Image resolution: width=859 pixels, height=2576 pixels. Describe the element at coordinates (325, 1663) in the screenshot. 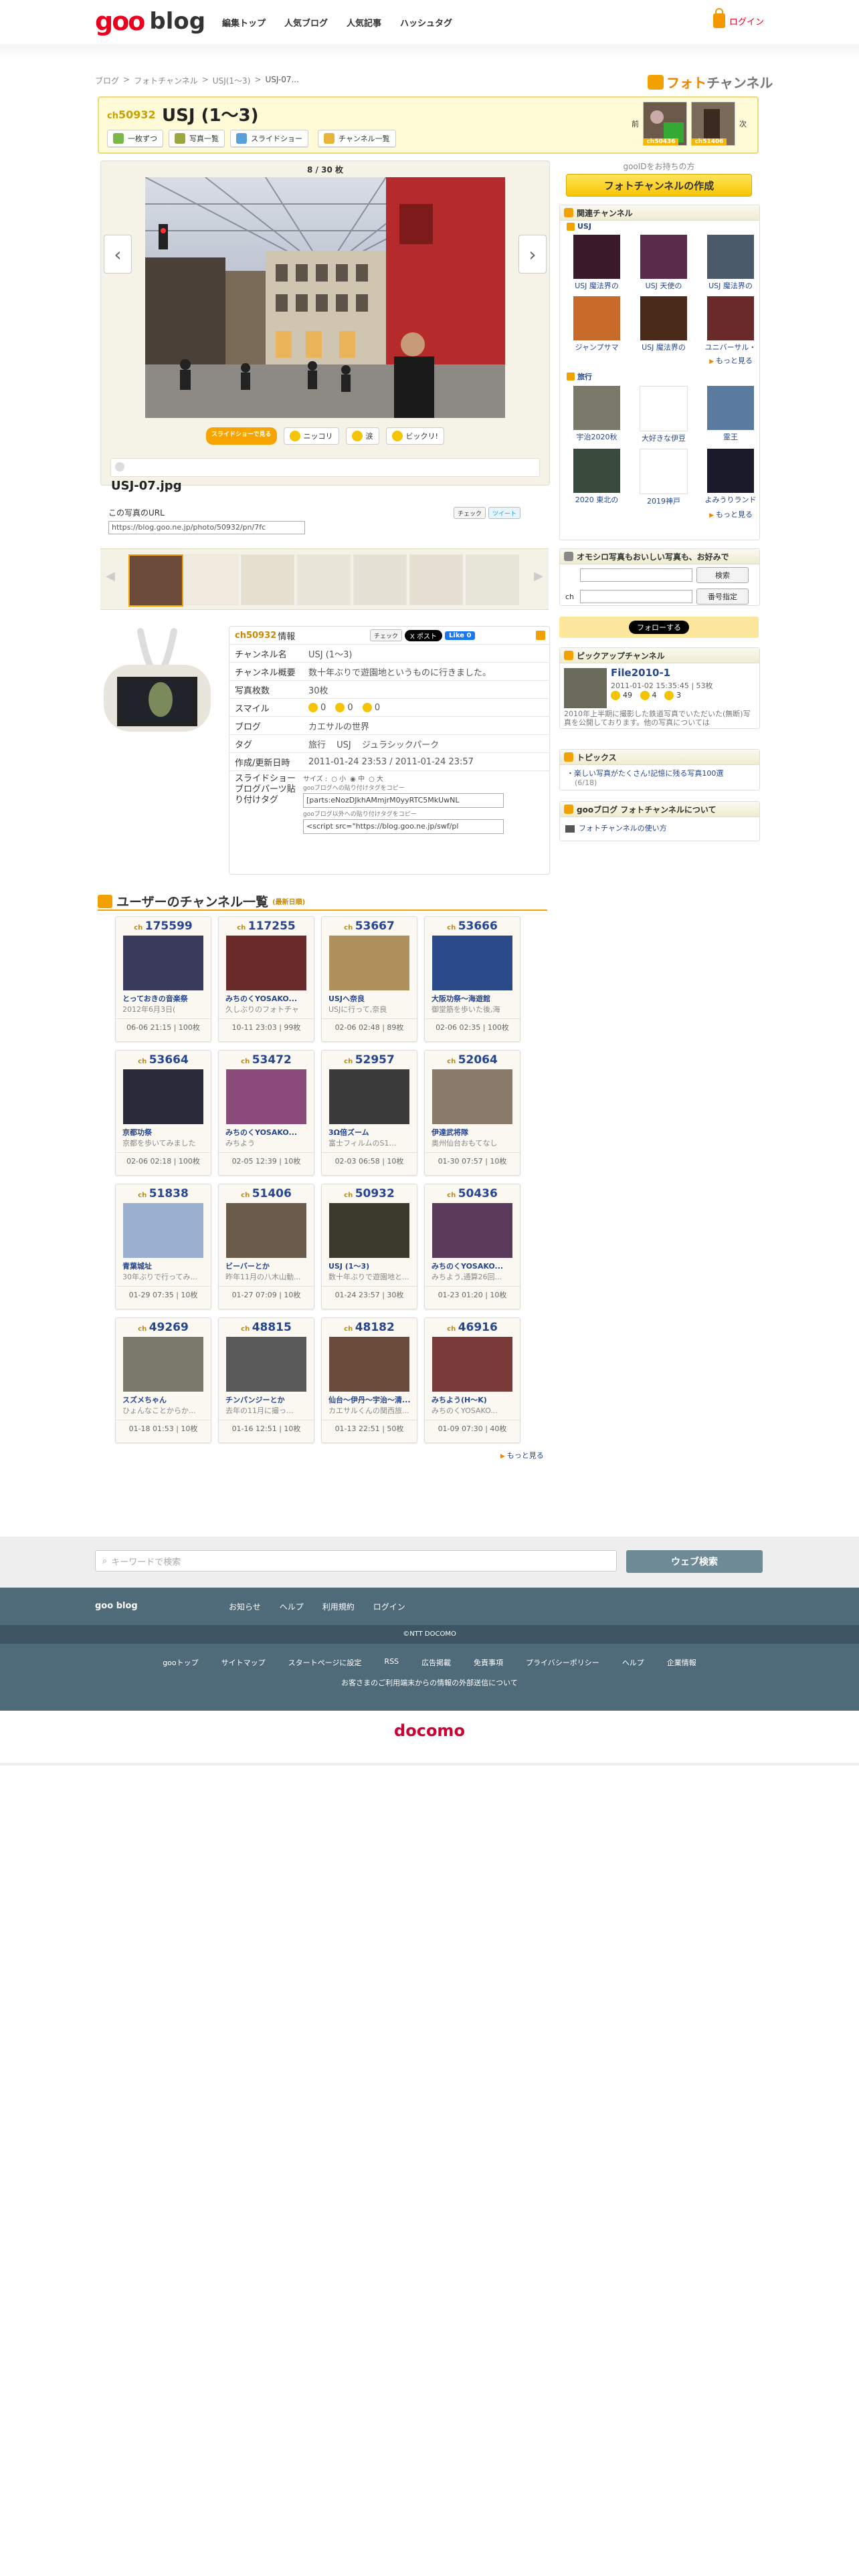

I see `footer-link: スタートページに設定` at that location.